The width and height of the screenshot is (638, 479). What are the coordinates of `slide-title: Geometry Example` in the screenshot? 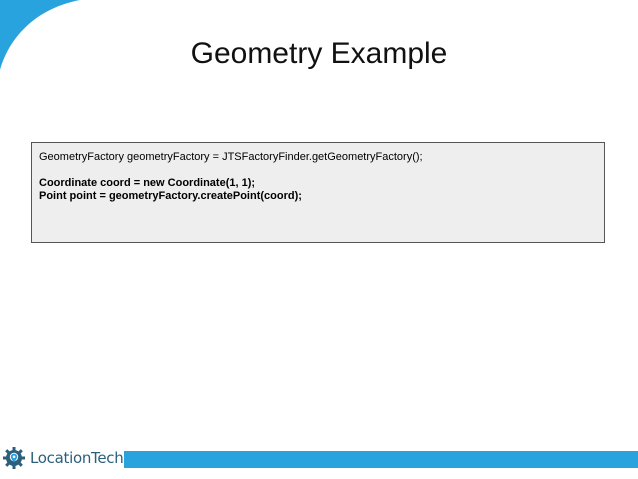 It's located at (319, 53).